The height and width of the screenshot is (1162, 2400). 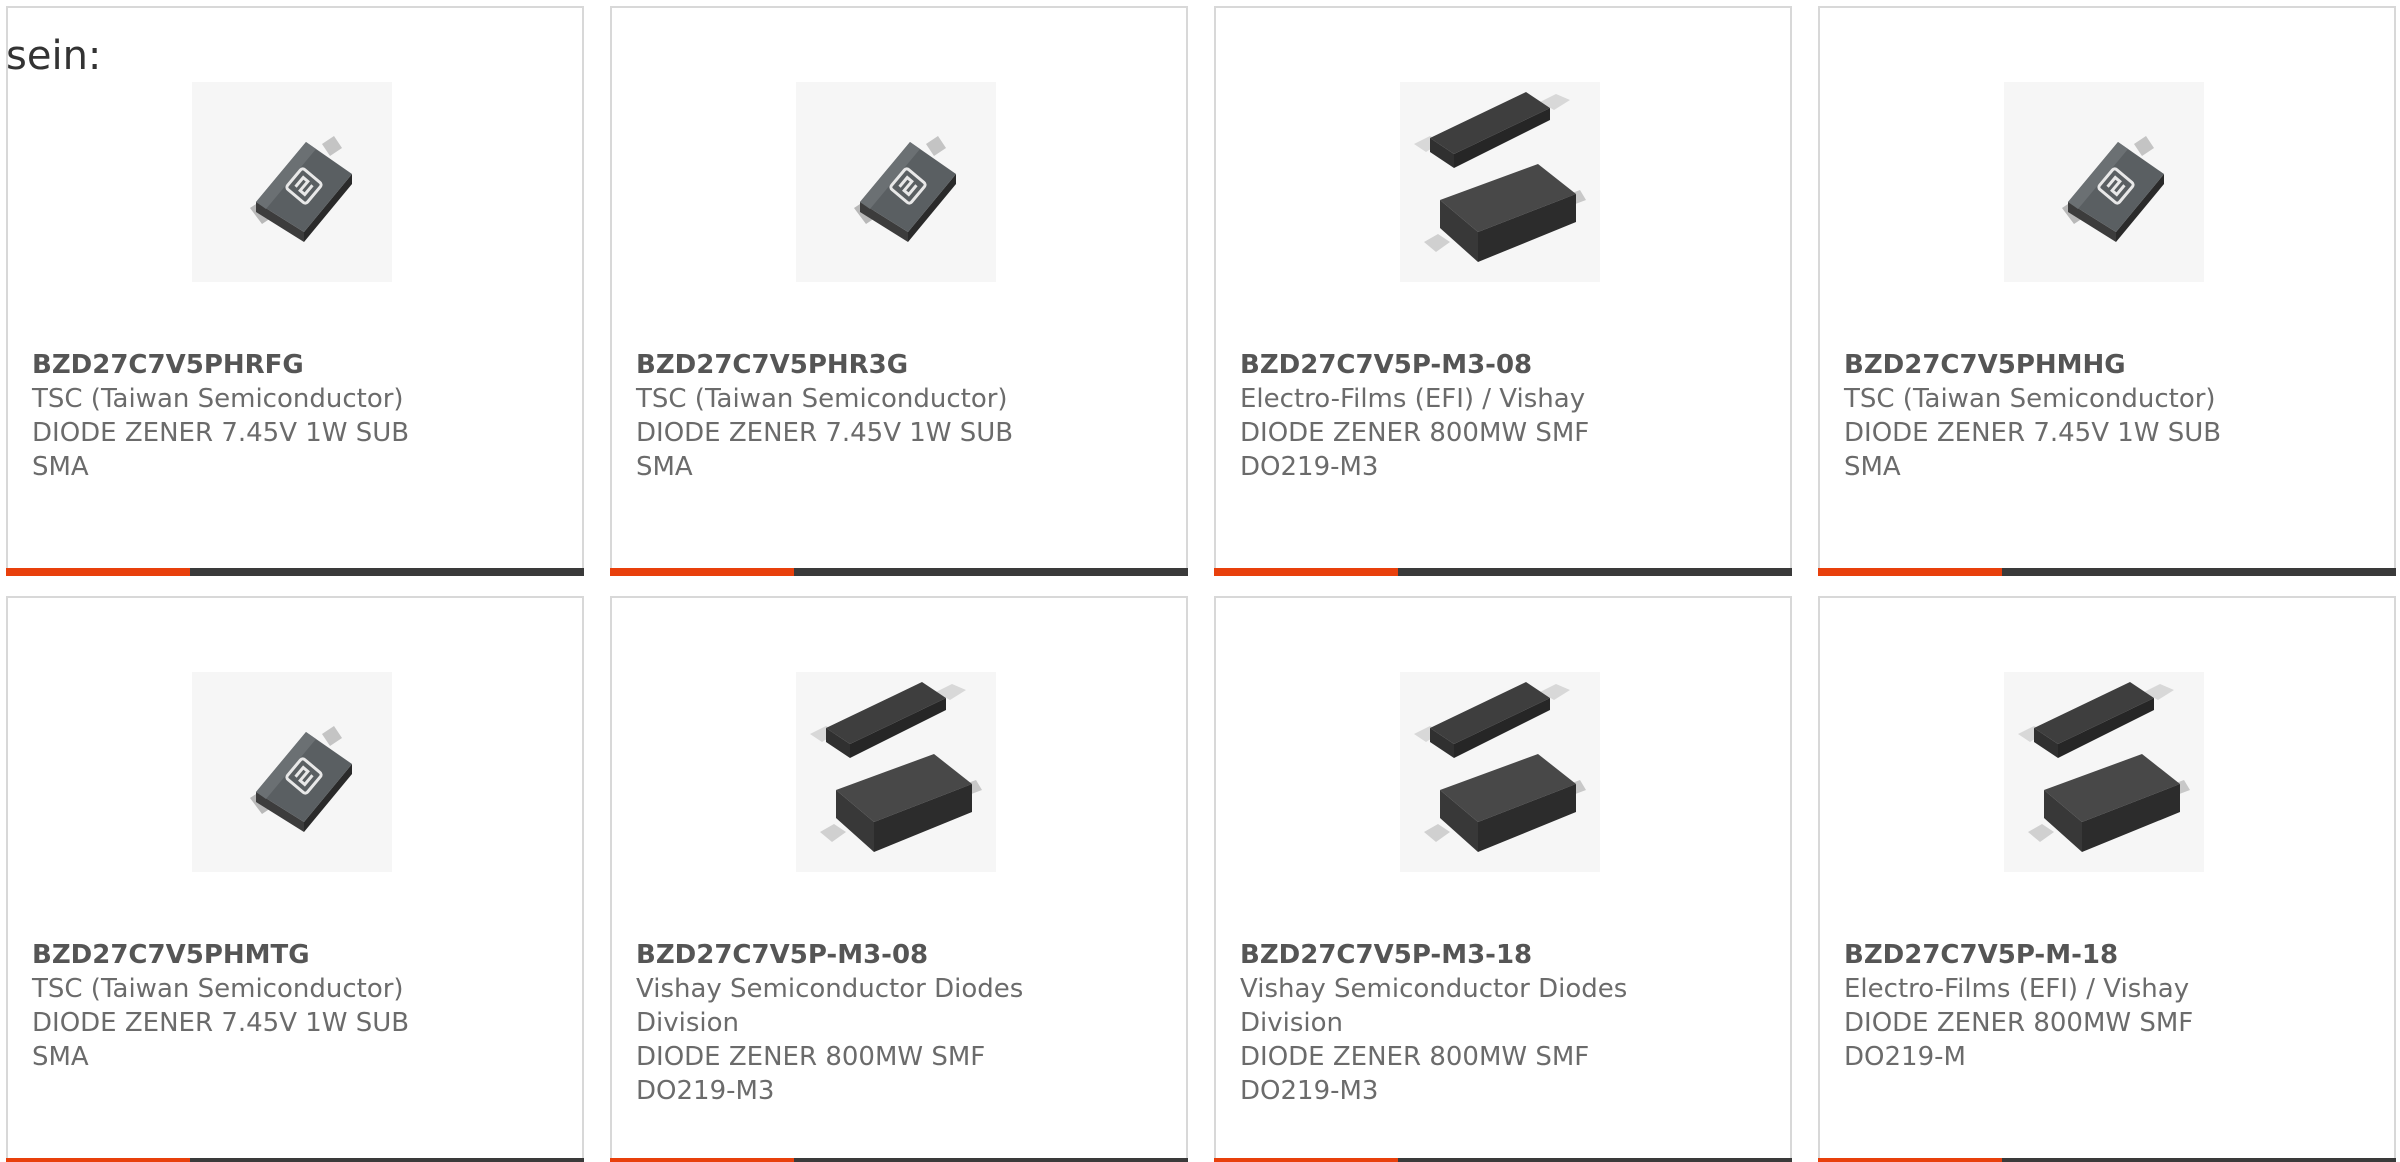 I want to click on part-number: BZD27C7V5PHMTG, so click(x=242, y=955).